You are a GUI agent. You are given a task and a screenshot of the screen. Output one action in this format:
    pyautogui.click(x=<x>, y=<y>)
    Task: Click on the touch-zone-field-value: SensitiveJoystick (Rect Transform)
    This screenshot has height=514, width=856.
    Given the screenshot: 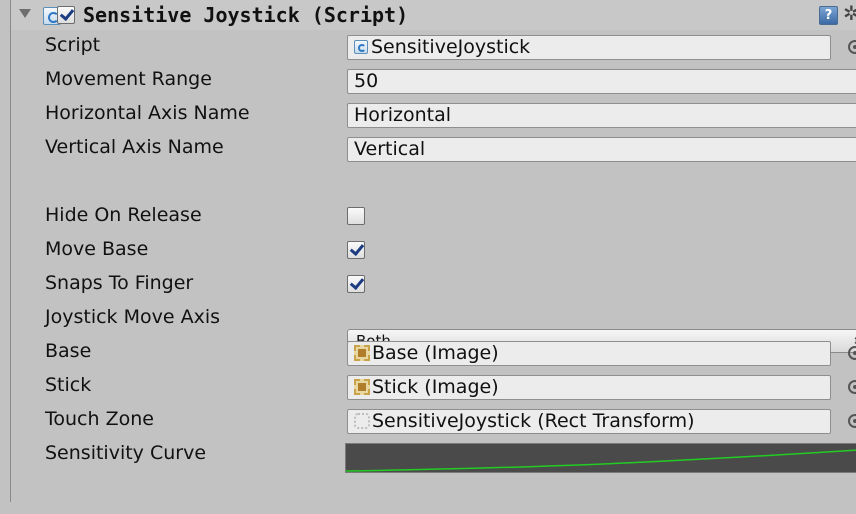 What is the action you would take?
    pyautogui.click(x=533, y=421)
    